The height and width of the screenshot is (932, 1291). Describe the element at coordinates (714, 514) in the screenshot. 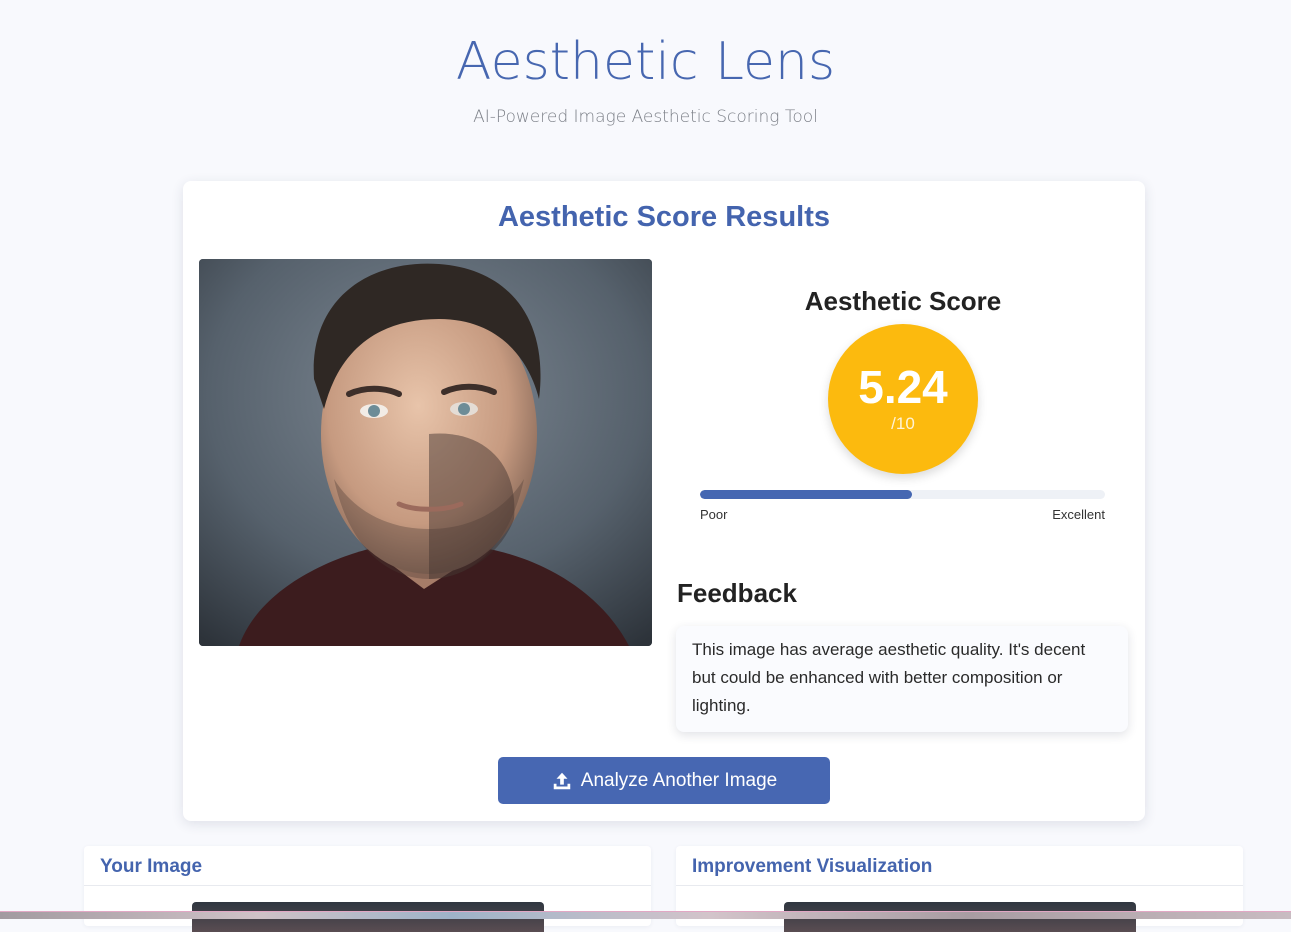

I see `scale-low-label: Poor` at that location.